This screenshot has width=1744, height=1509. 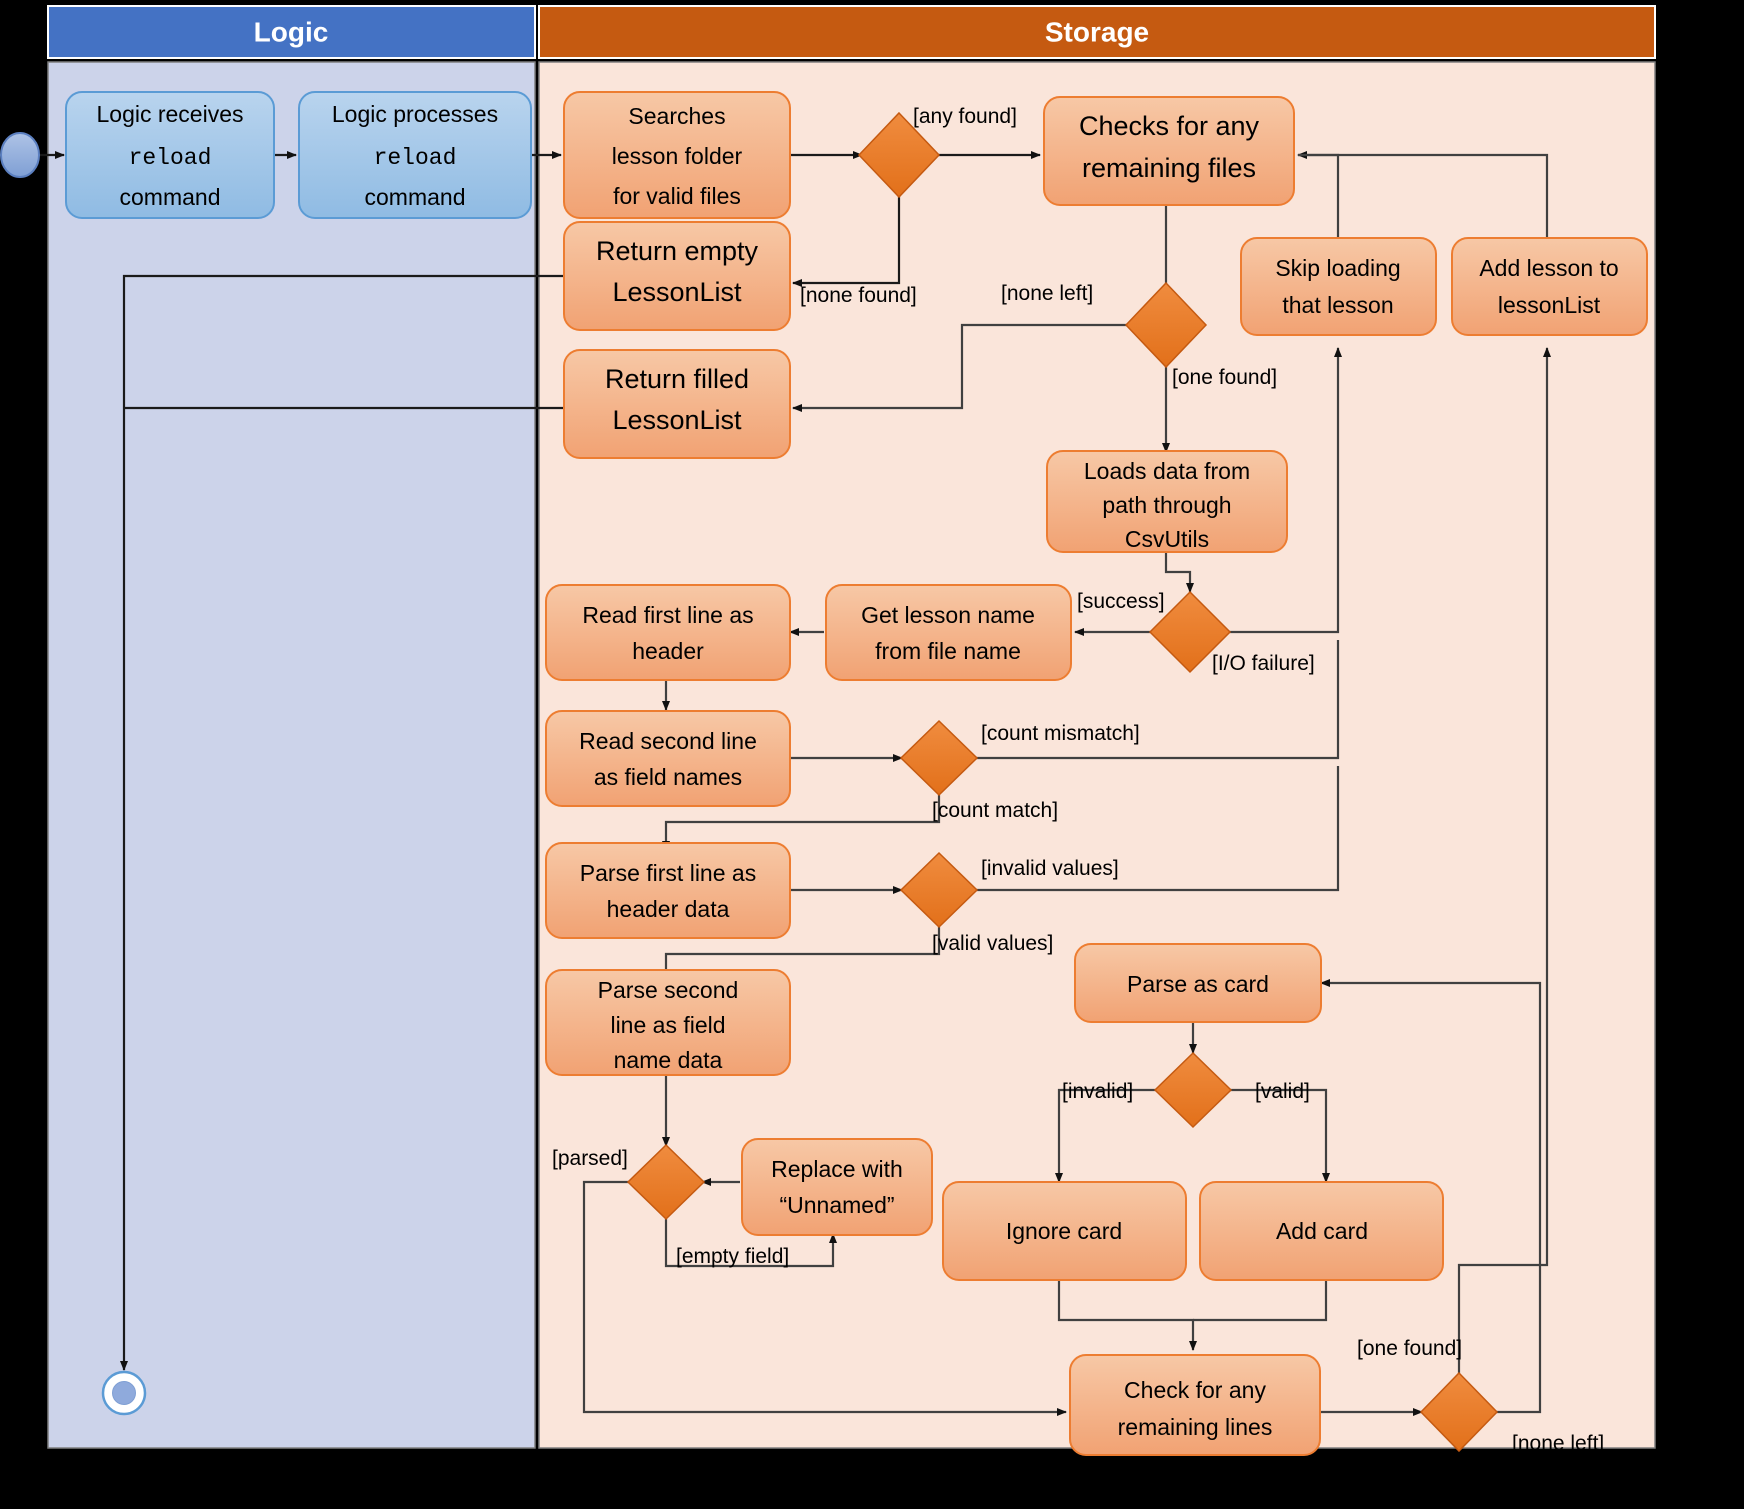 I want to click on action-skip-loading-line1: Skip loading, so click(x=1337, y=268).